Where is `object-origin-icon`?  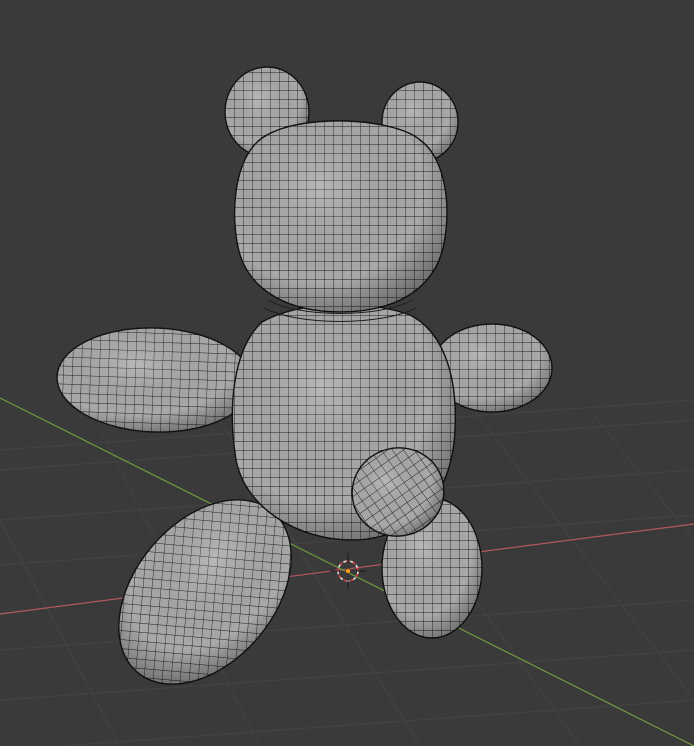
object-origin-icon is located at coordinates (348, 571).